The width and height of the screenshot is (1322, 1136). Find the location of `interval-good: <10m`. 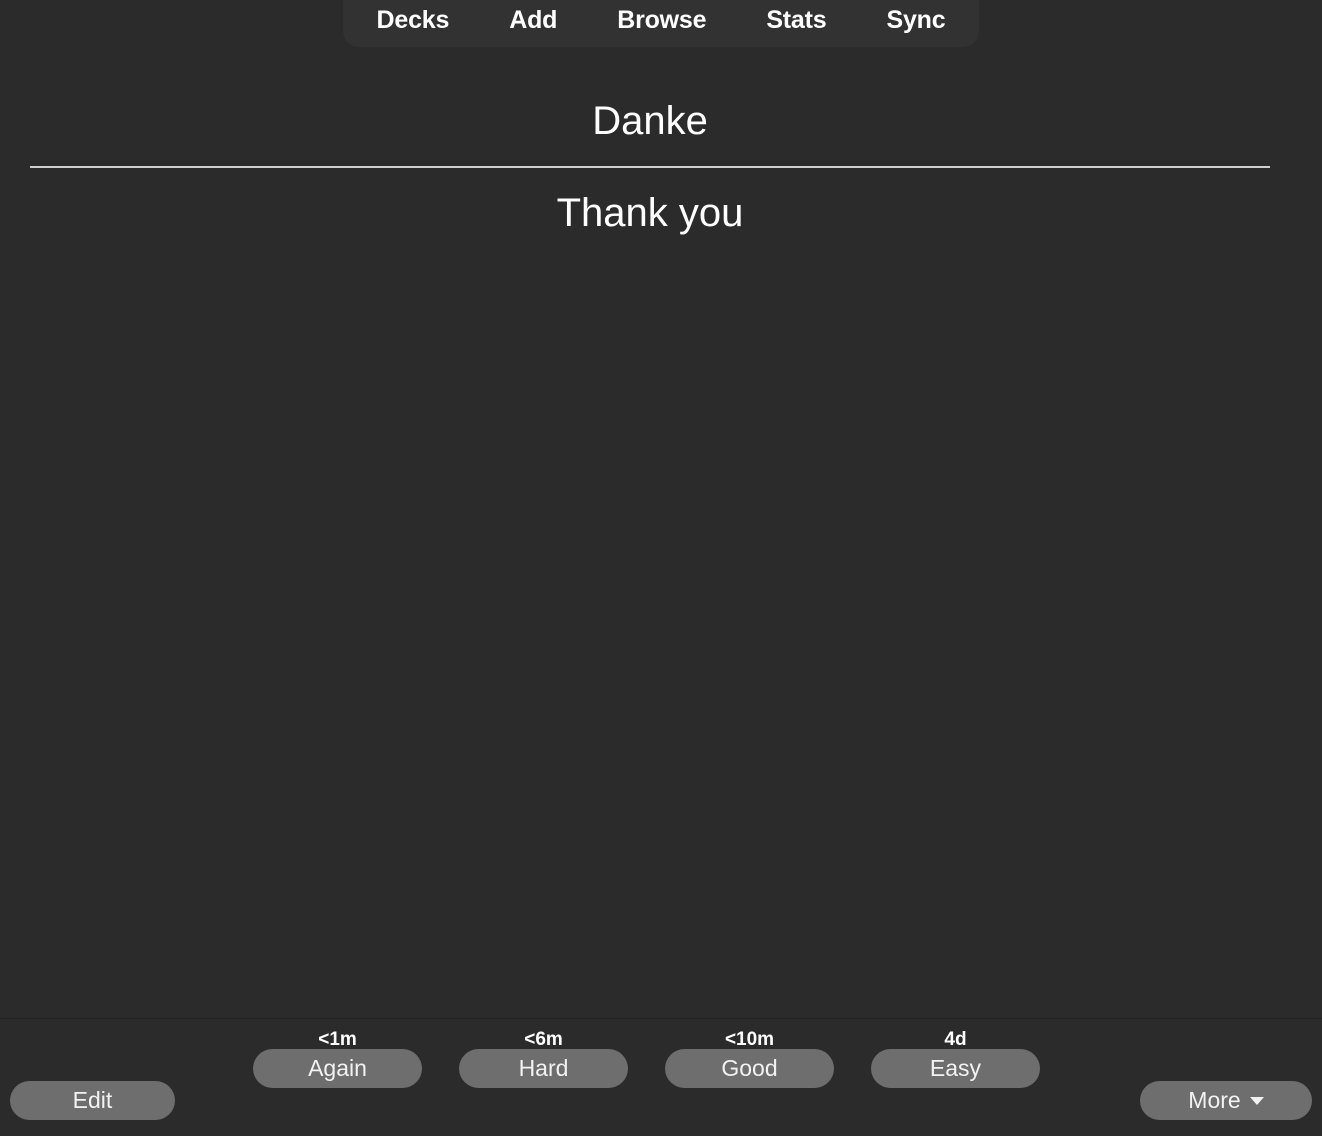

interval-good: <10m is located at coordinates (749, 1039).